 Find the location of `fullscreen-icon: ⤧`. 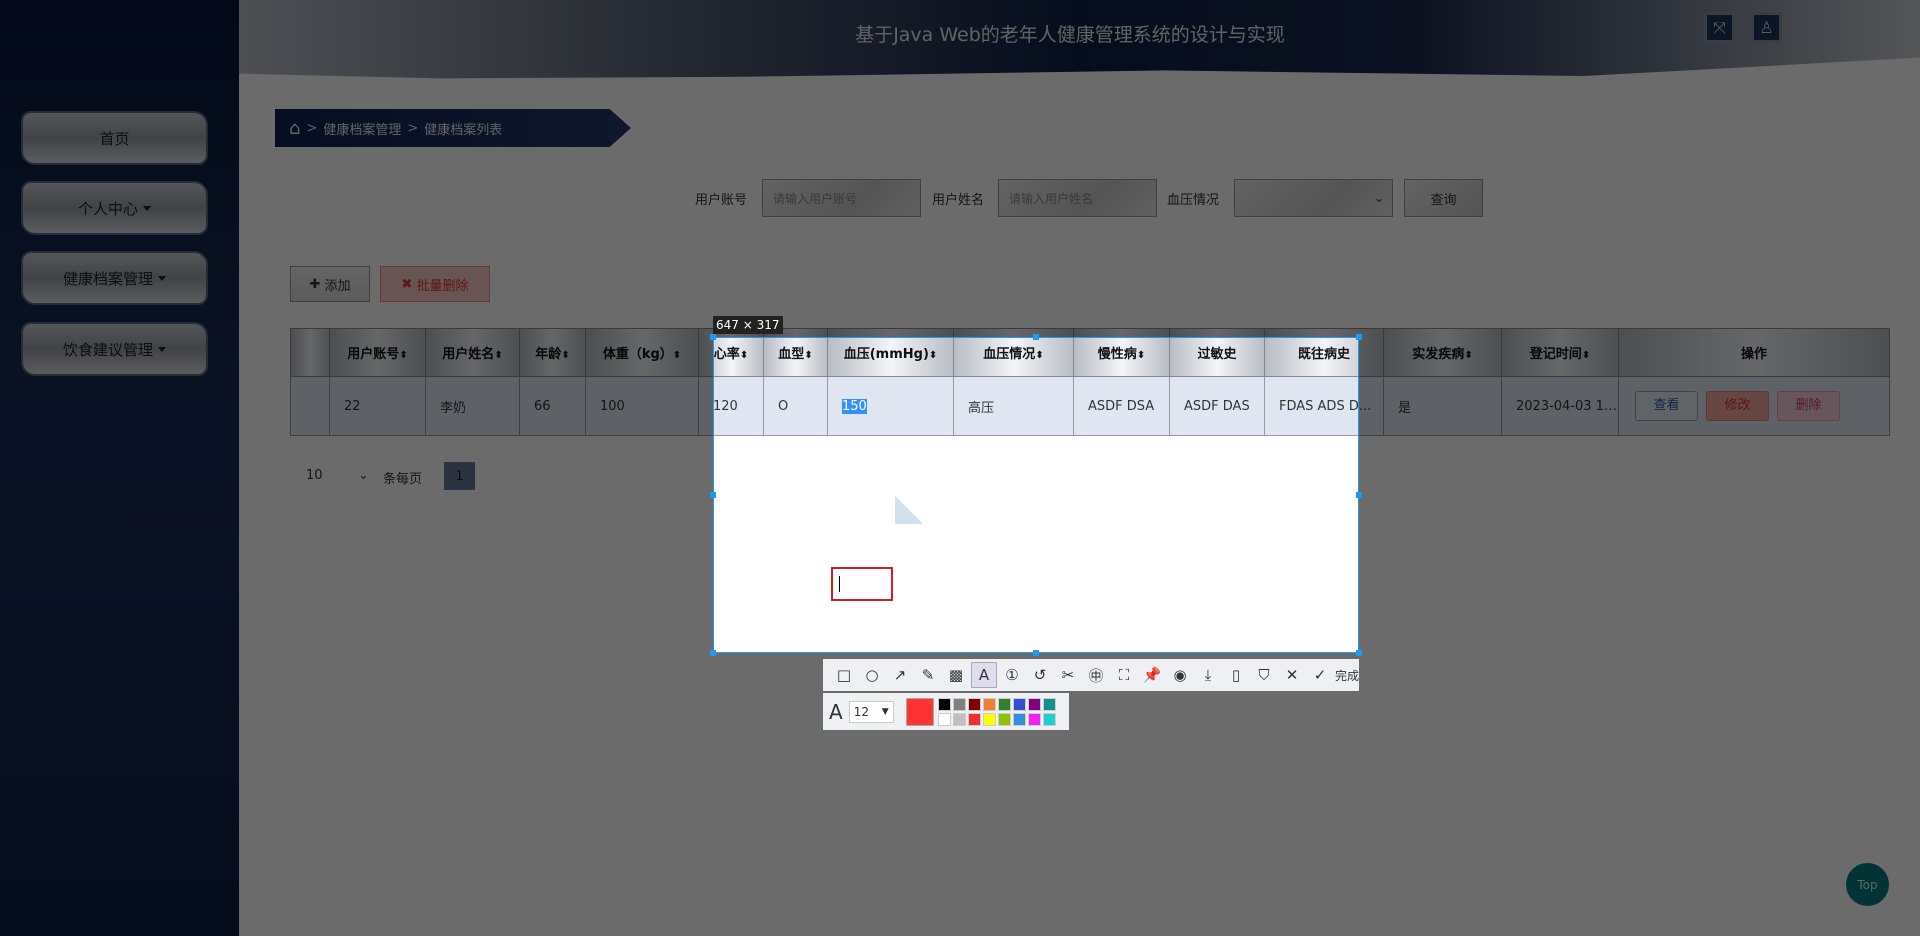

fullscreen-icon: ⤧ is located at coordinates (1719, 27).